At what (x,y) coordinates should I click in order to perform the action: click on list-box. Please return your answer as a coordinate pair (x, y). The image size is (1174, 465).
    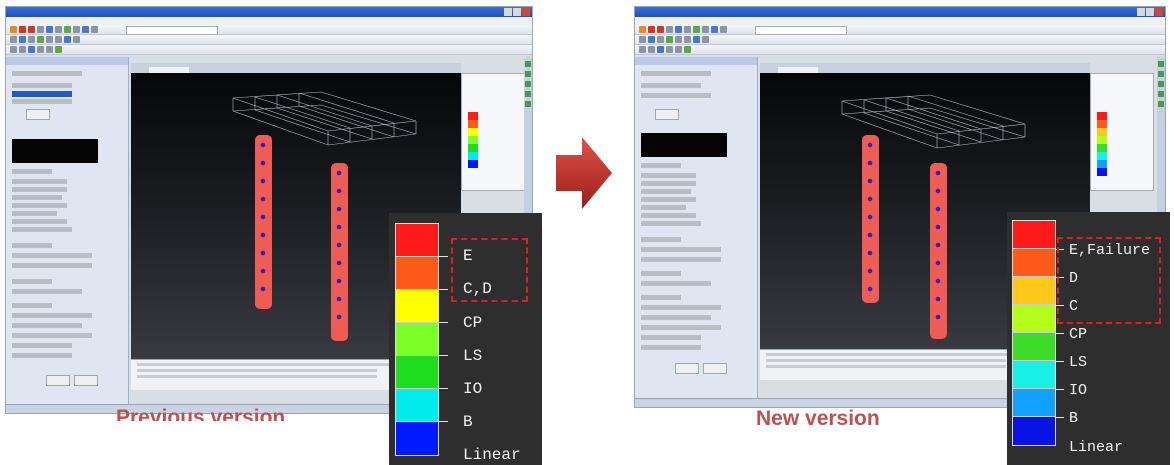
    Looking at the image, I should click on (676, 95).